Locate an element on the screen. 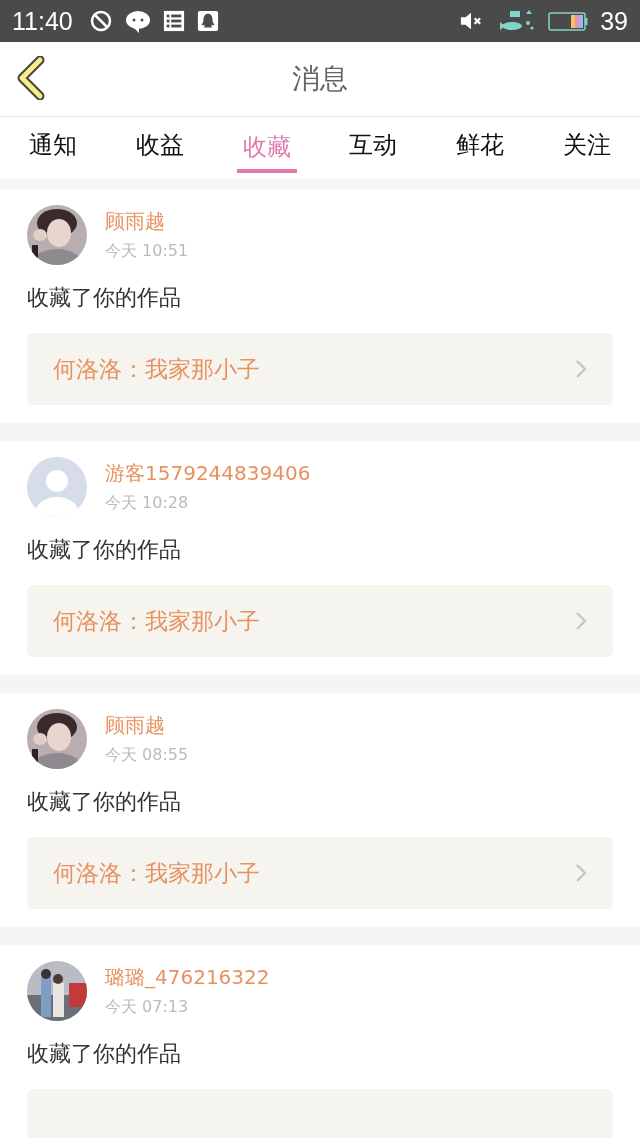 Image resolution: width=640 pixels, height=1138 pixels. tab: 互动 is located at coordinates (373, 143).